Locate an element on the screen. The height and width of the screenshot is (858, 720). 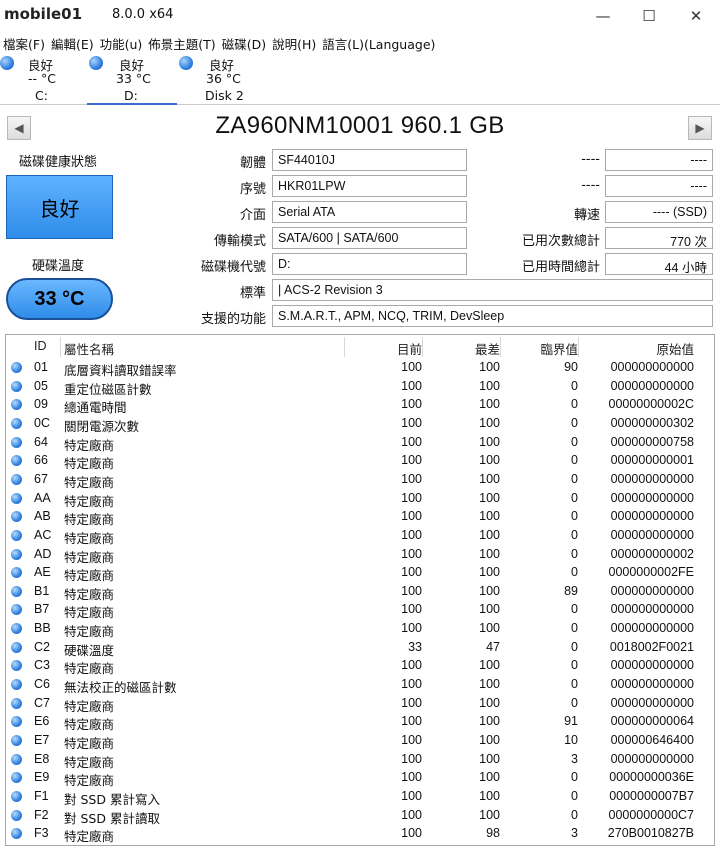
table-row: 66 特定廠商 100 100 0 000000000001 is located at coordinates (360, 461).